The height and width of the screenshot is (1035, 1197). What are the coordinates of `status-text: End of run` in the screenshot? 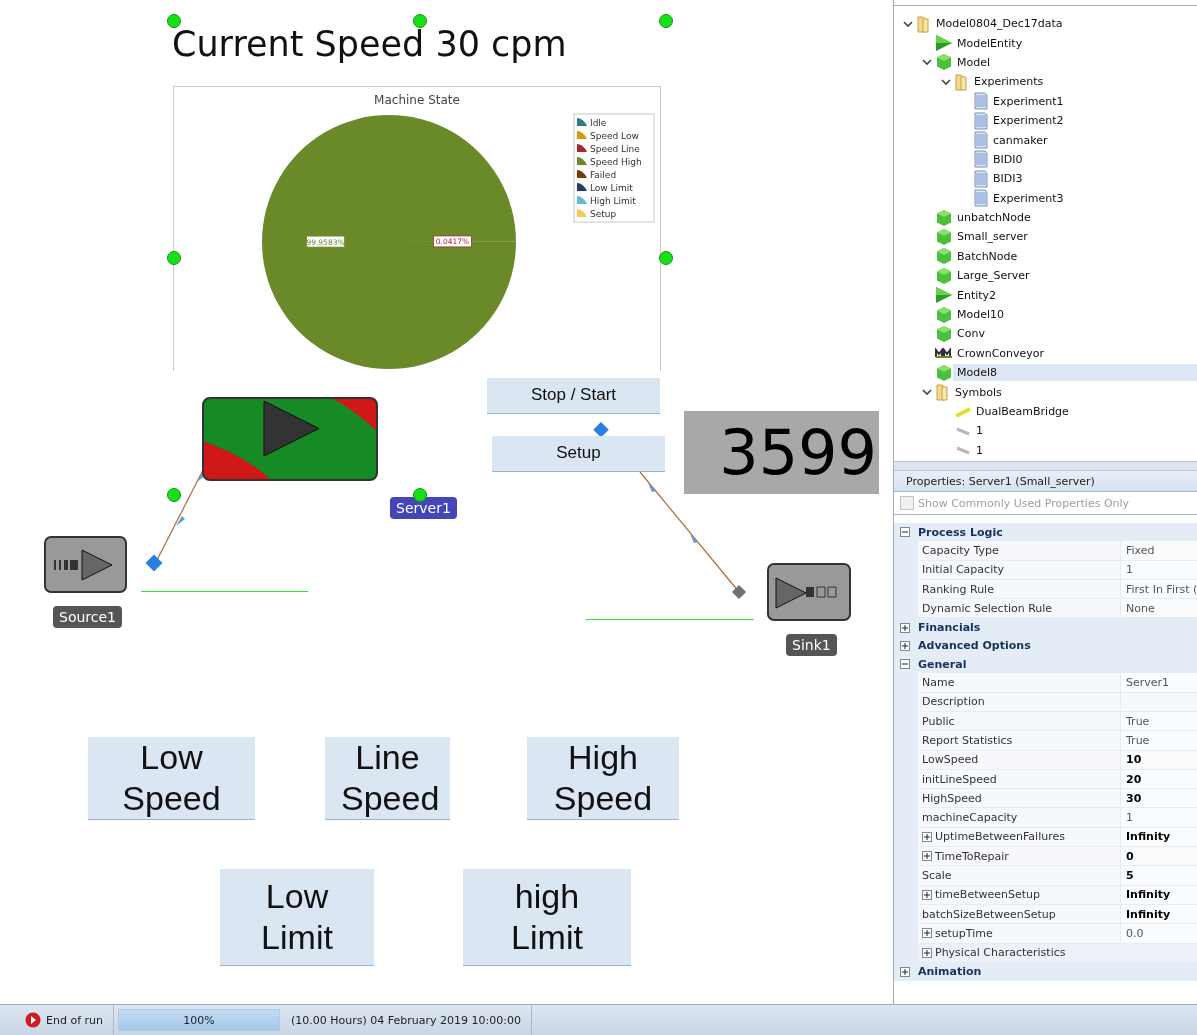 It's located at (74, 1020).